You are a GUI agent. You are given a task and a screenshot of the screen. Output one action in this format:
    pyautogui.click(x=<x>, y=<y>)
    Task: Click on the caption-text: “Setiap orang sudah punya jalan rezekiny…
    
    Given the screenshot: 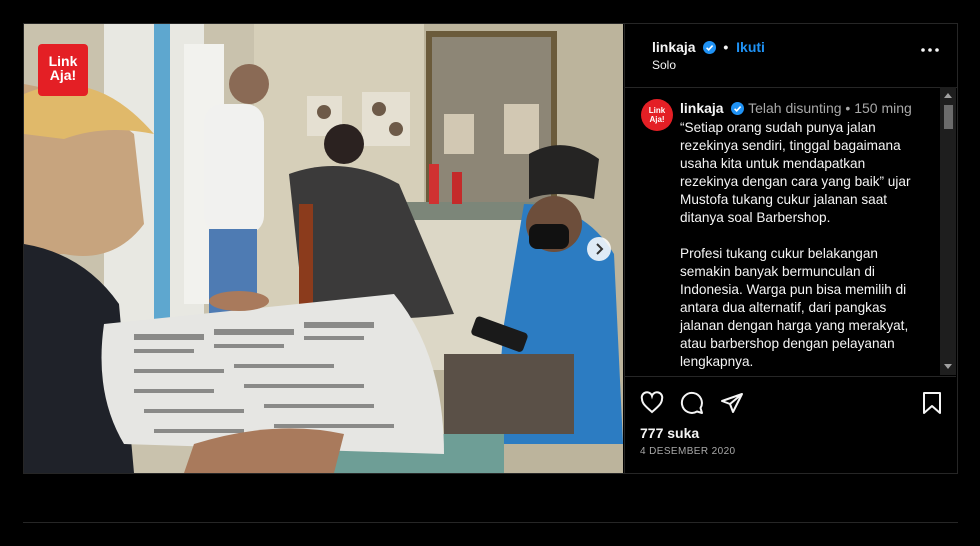 What is the action you would take?
    pyautogui.click(x=800, y=247)
    